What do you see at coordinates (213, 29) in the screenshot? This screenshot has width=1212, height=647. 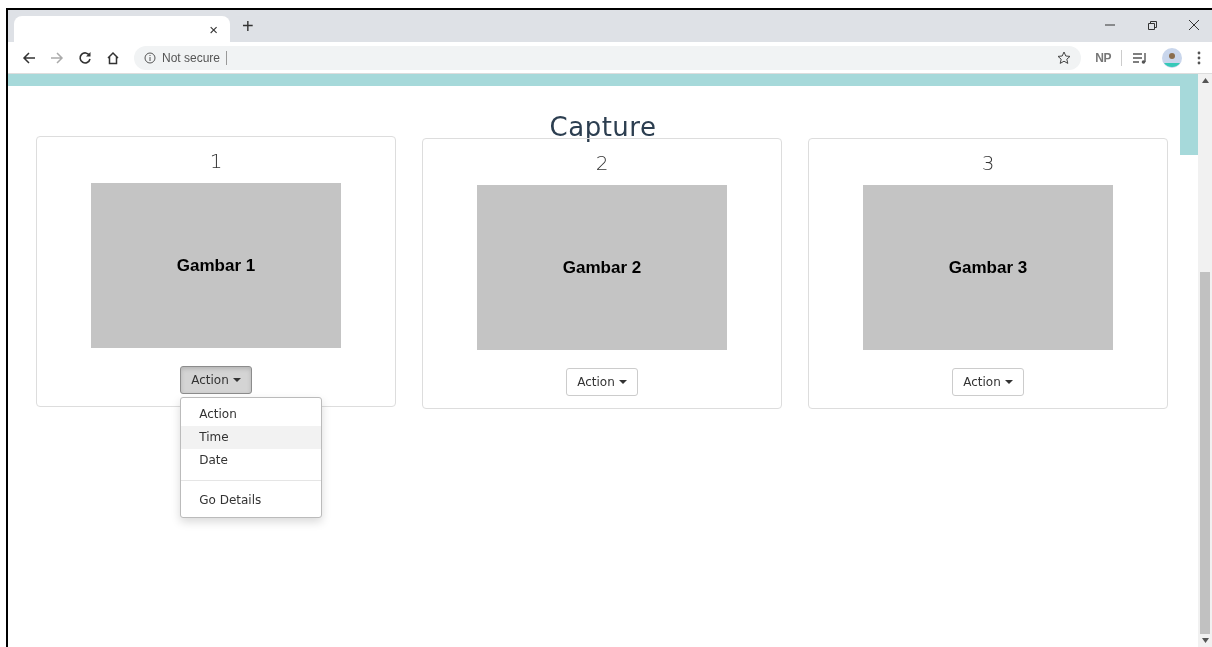 I see `tab-close-button: ×` at bounding box center [213, 29].